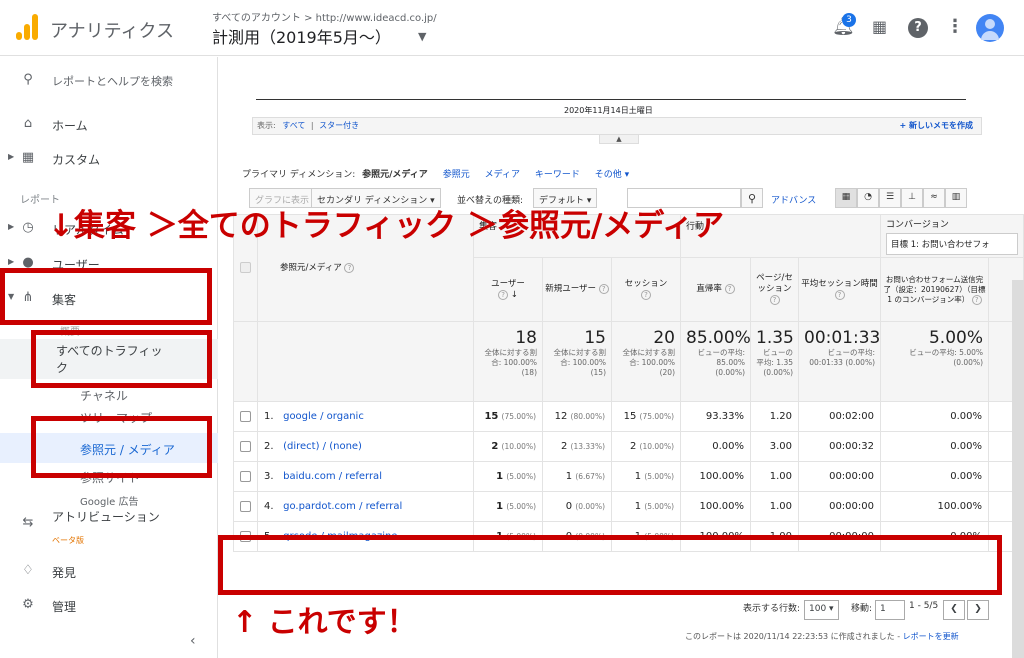  I want to click on total-value: 15, so click(595, 338).